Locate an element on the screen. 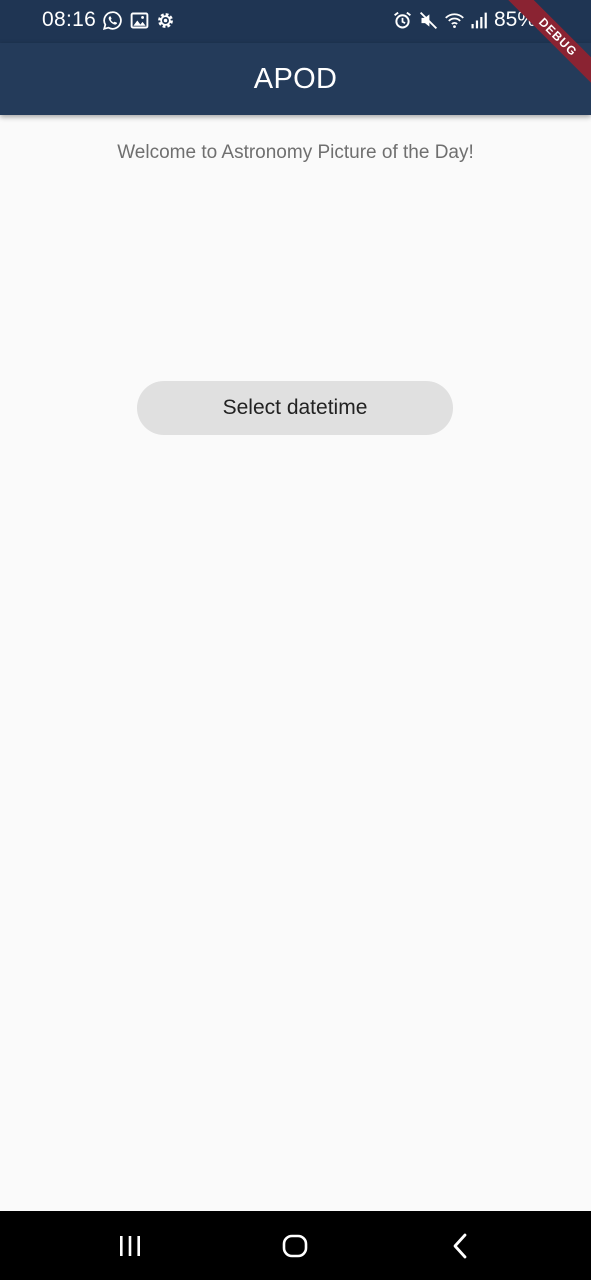 The width and height of the screenshot is (591, 1280). status-time: 08:16 is located at coordinates (69, 19).